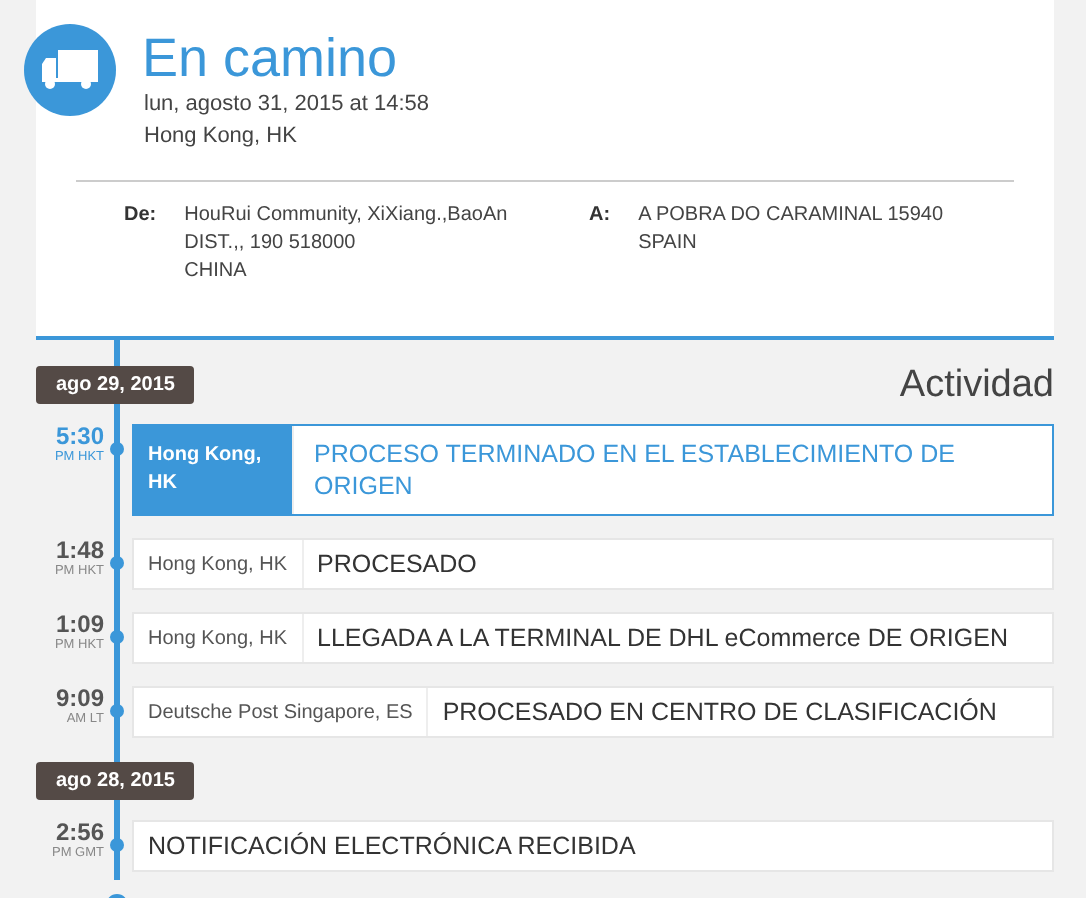 This screenshot has height=898, width=1086. I want to click on event-location: Deutsche Post Singapore, ES, so click(281, 712).